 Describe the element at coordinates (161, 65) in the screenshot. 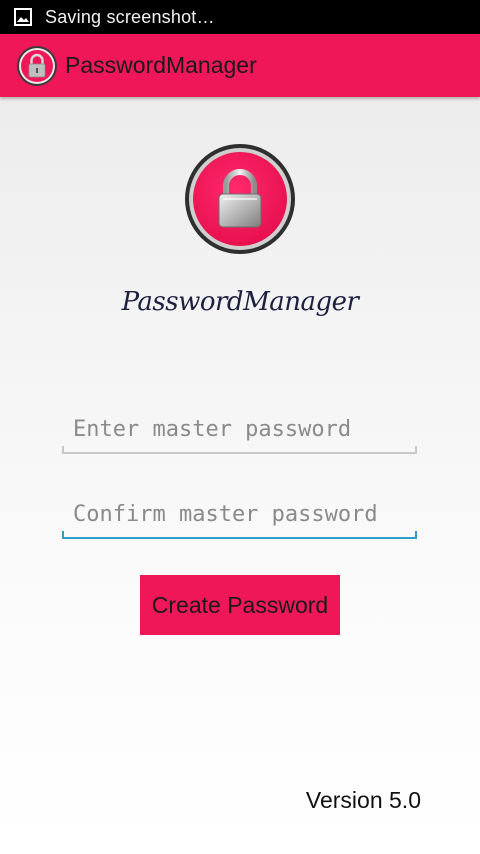

I see `app-title: PasswordManager` at that location.